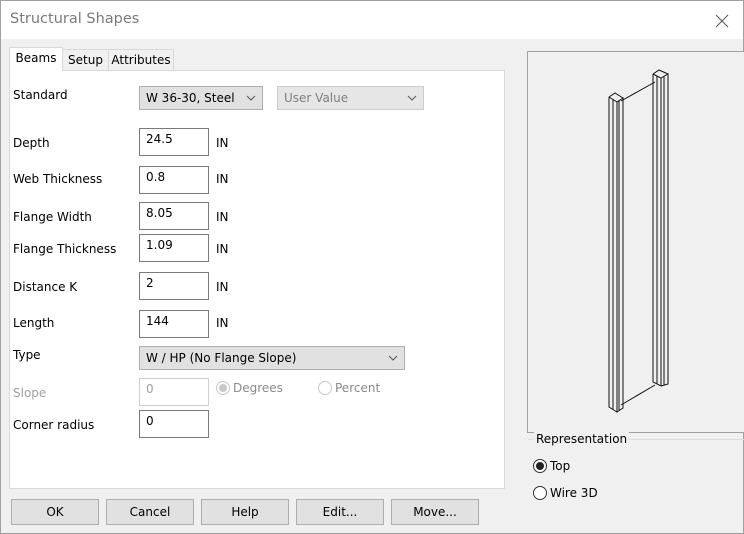  Describe the element at coordinates (560, 466) in the screenshot. I see `top-radio-label: Top` at that location.